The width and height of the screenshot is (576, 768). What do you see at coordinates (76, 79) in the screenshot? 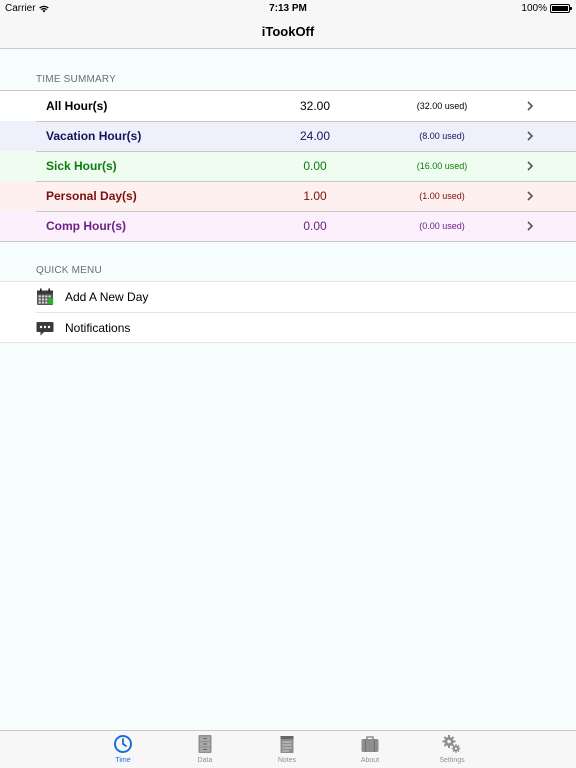
I see `time-summary-header: TIME SUMMARY` at bounding box center [76, 79].